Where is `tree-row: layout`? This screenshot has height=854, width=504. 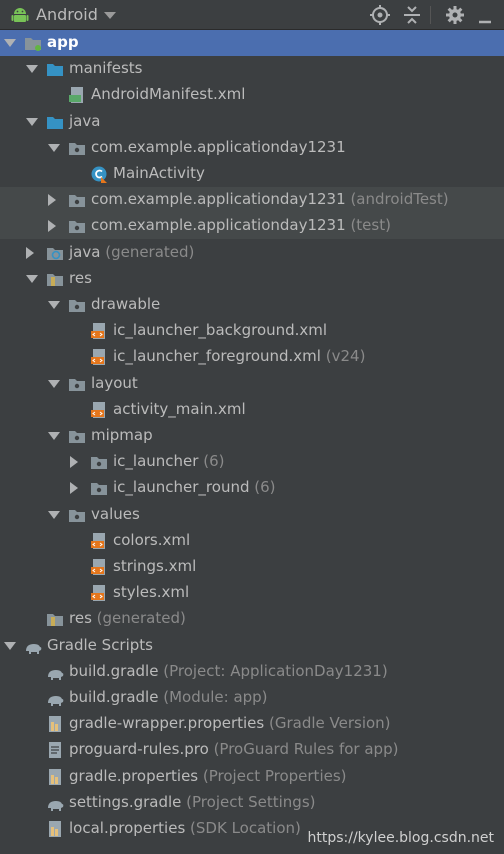 tree-row: layout is located at coordinates (252, 384).